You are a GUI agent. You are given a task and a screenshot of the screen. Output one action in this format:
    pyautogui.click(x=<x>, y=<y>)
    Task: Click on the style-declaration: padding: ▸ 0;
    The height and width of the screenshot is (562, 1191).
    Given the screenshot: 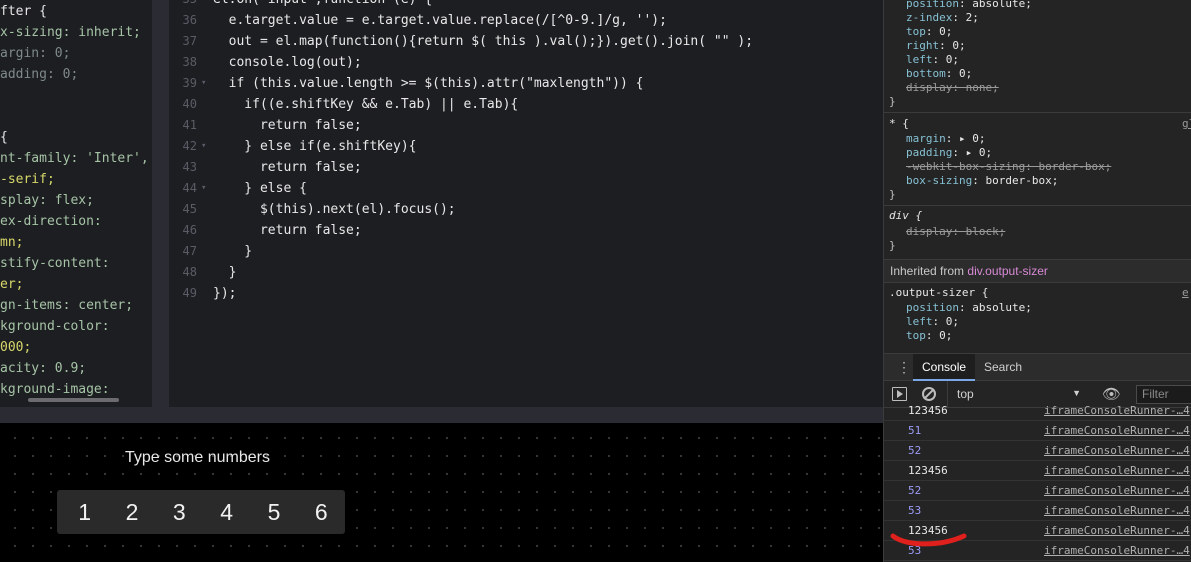 What is the action you would take?
    pyautogui.click(x=949, y=153)
    